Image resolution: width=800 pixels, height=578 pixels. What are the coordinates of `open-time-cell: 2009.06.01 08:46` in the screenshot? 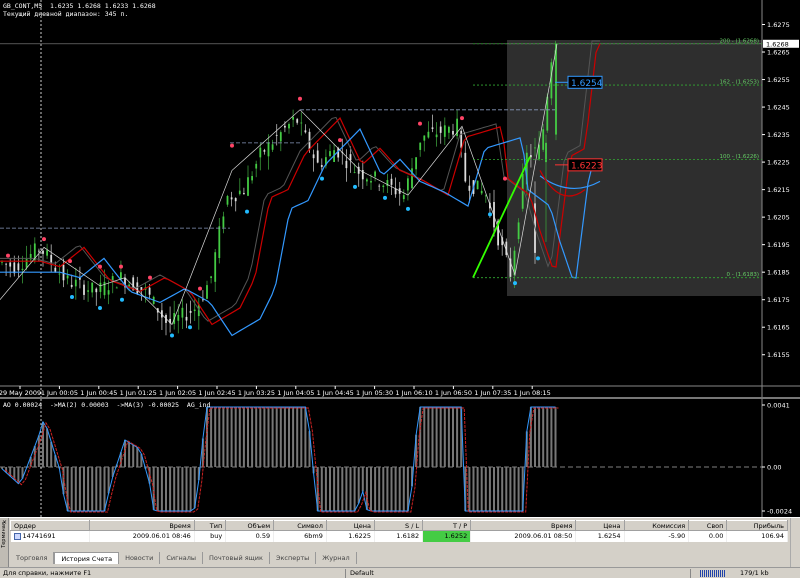 It's located at (142, 536).